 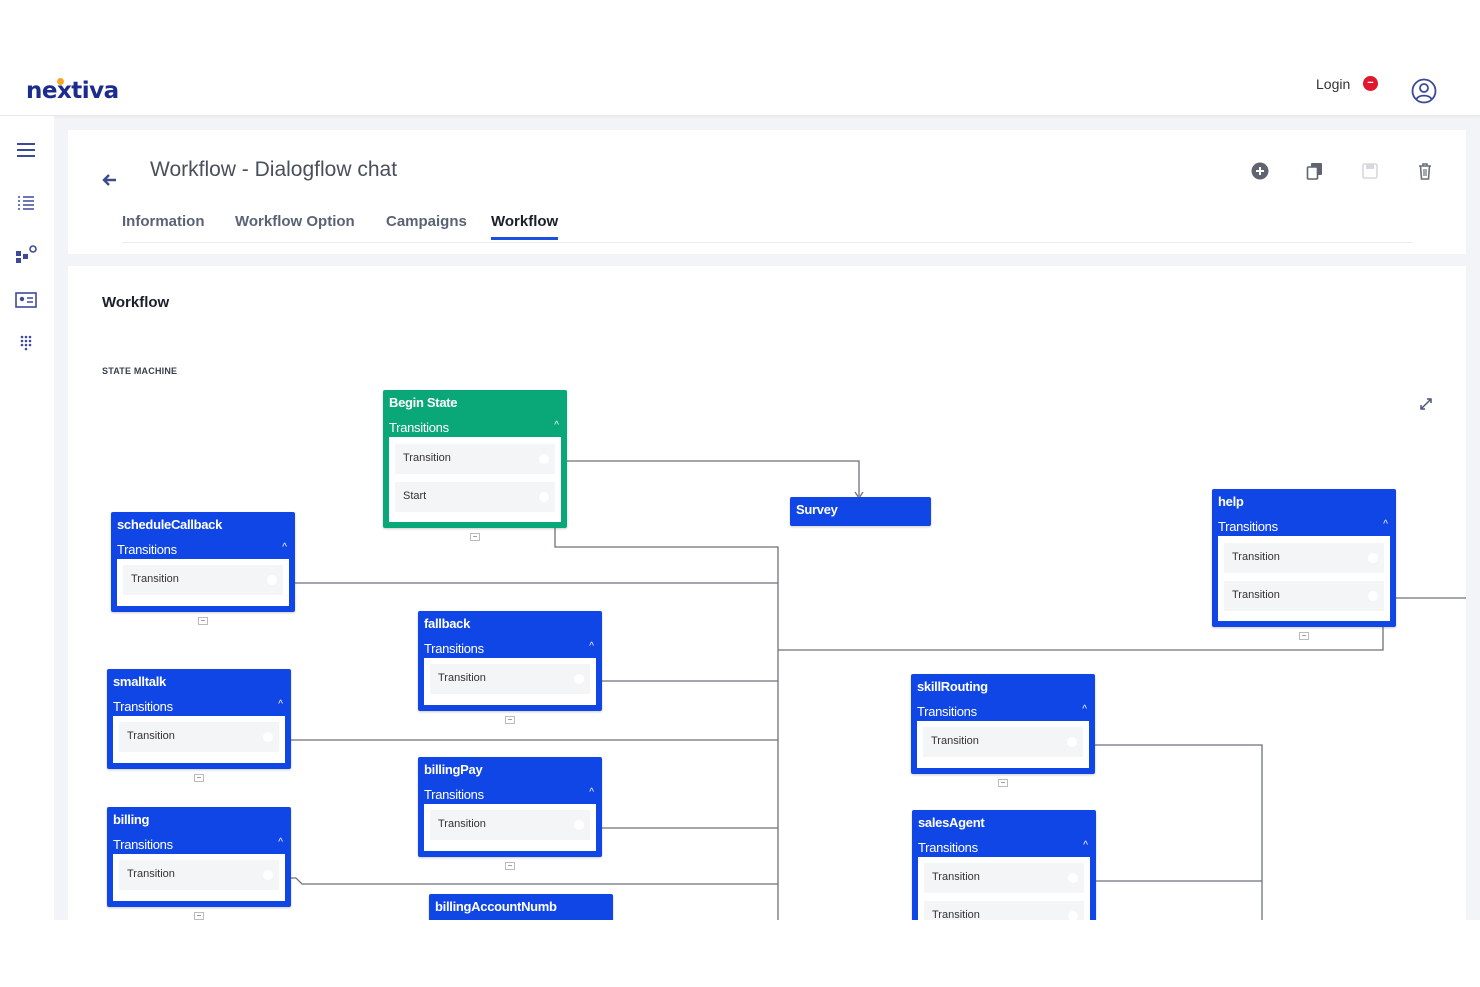 I want to click on node-skillrouting: skillRouting Transitions ^ Transition, so click(x=1003, y=724).